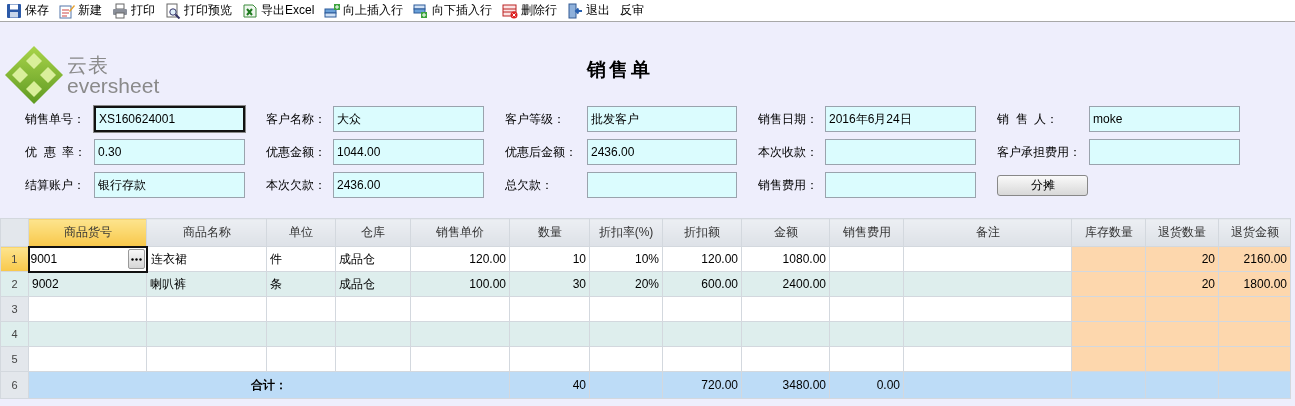 The height and width of the screenshot is (406, 1295). I want to click on toolbar-button: 向上插入行, so click(364, 10).